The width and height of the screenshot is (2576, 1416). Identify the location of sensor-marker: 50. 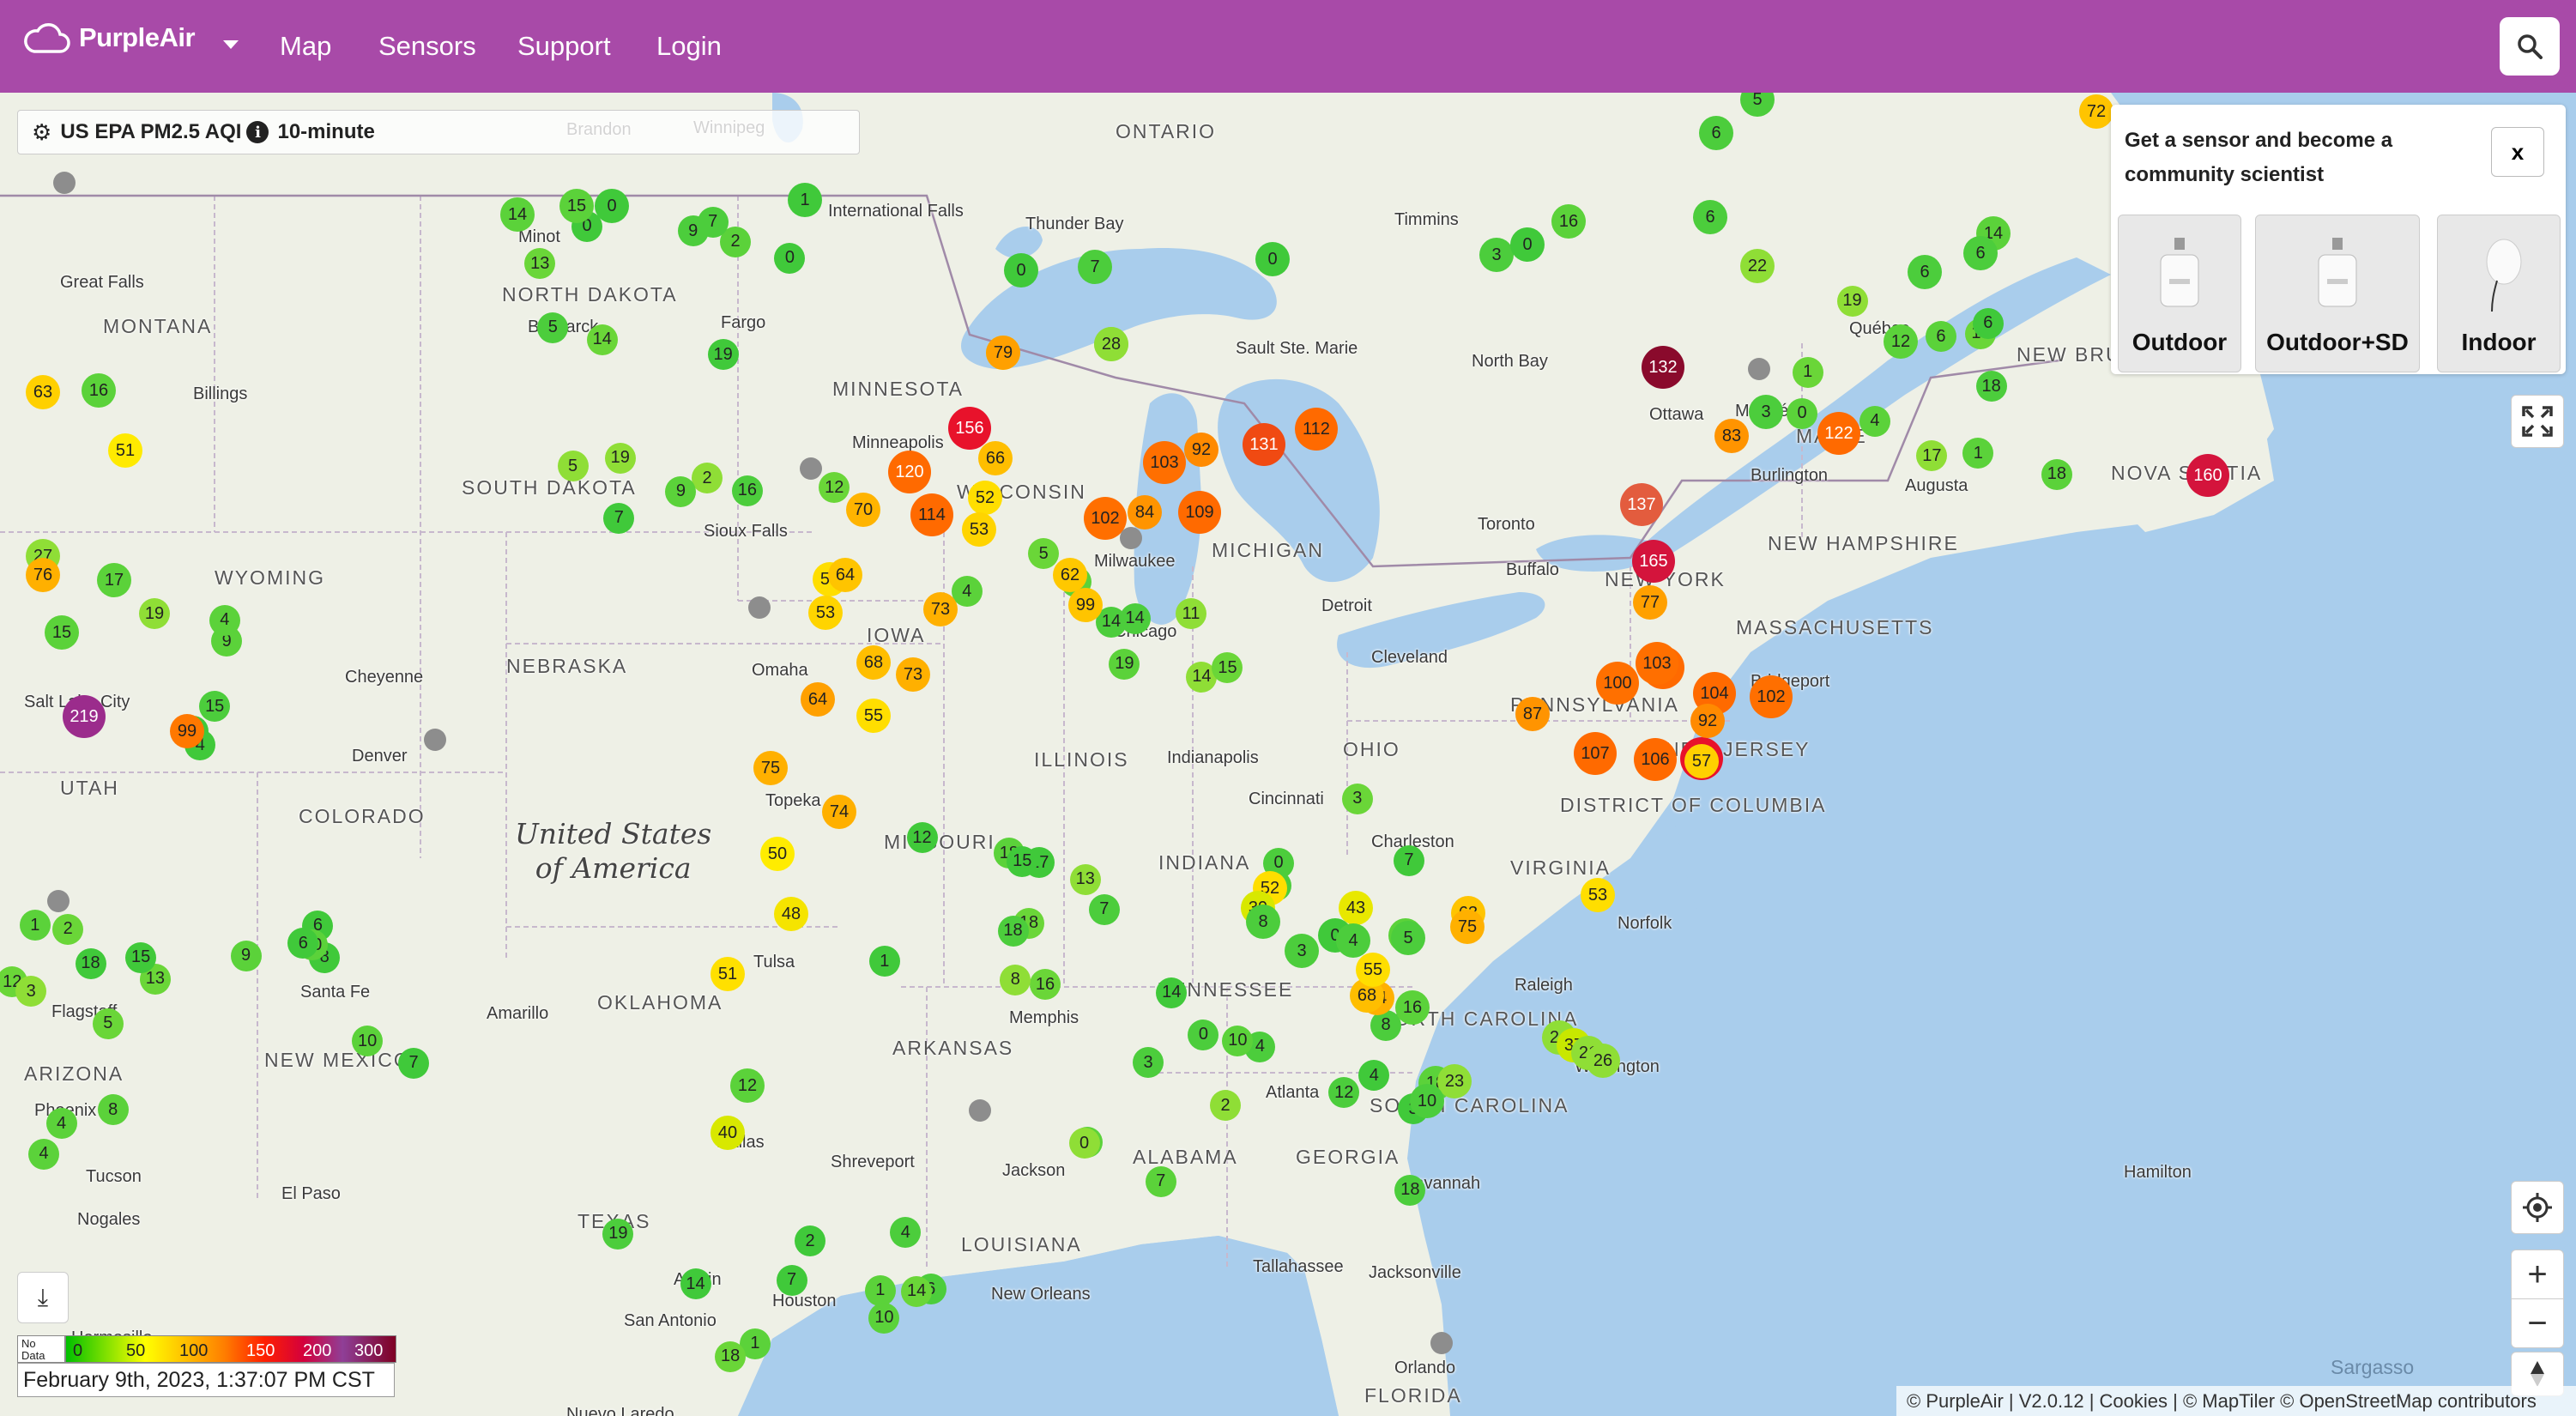
(777, 854).